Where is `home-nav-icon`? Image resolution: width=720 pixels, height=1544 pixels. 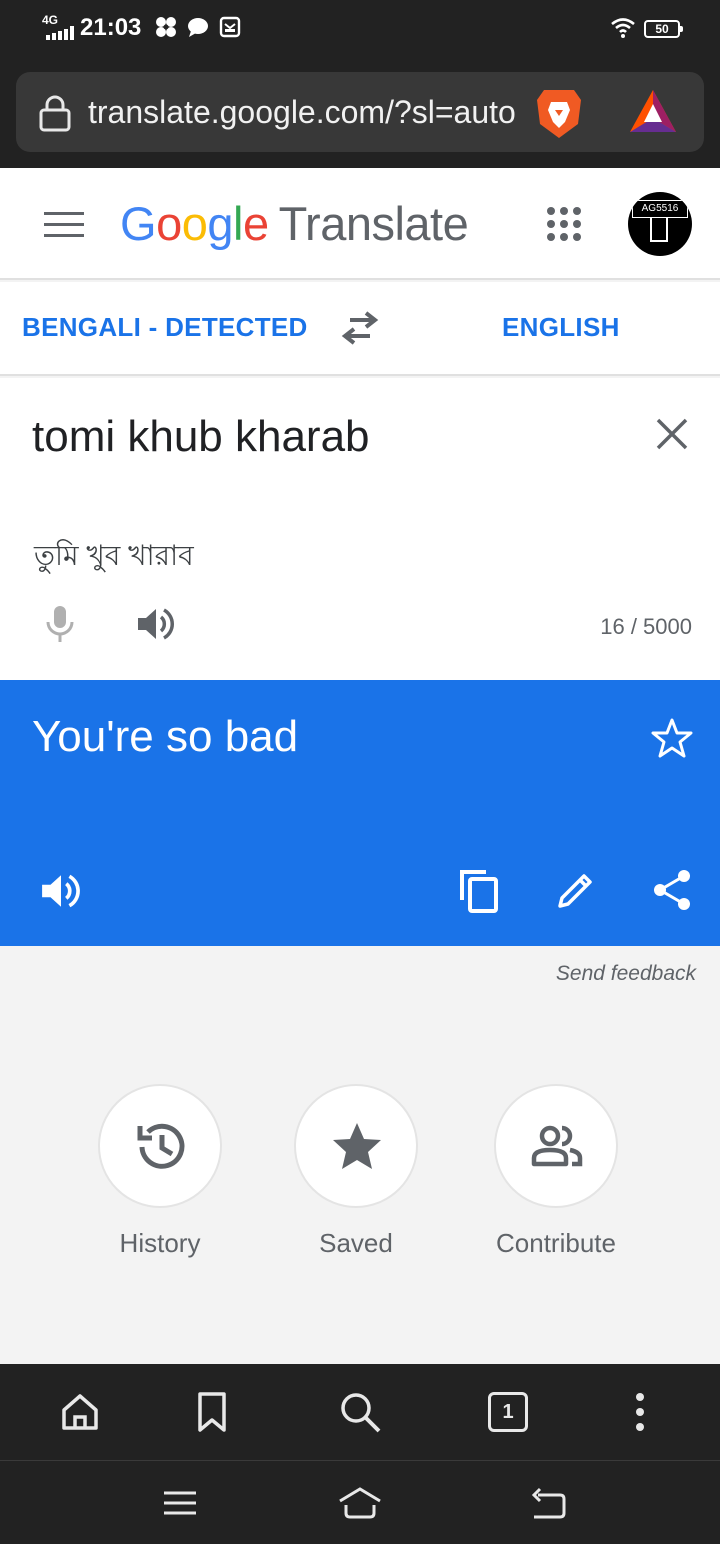 home-nav-icon is located at coordinates (360, 1503).